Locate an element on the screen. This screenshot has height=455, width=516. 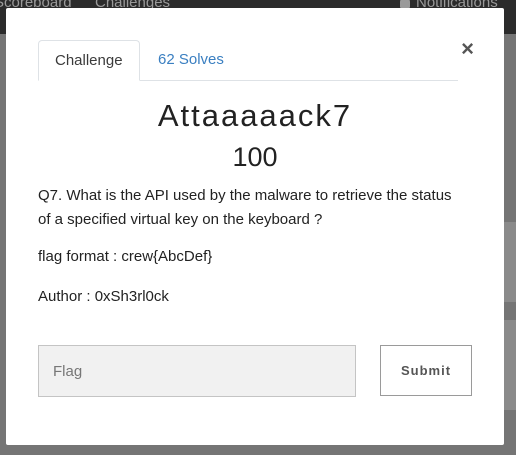
modal-tabs: Challenge 62 Solves is located at coordinates (248, 60).